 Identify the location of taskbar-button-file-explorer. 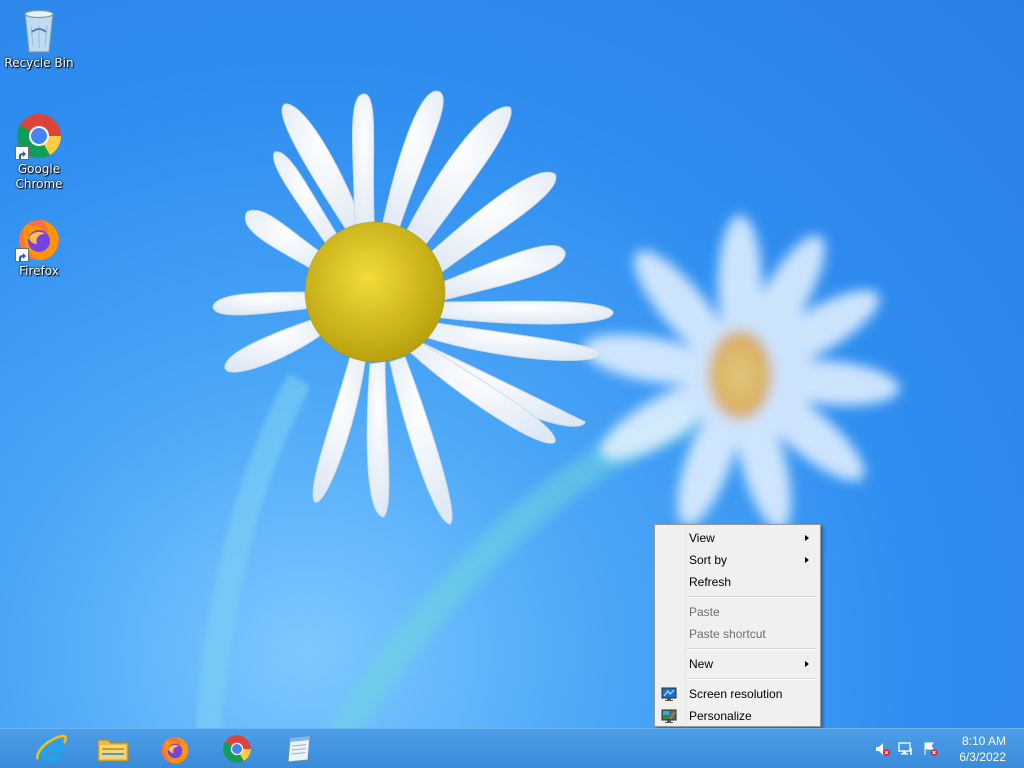
(113, 749).